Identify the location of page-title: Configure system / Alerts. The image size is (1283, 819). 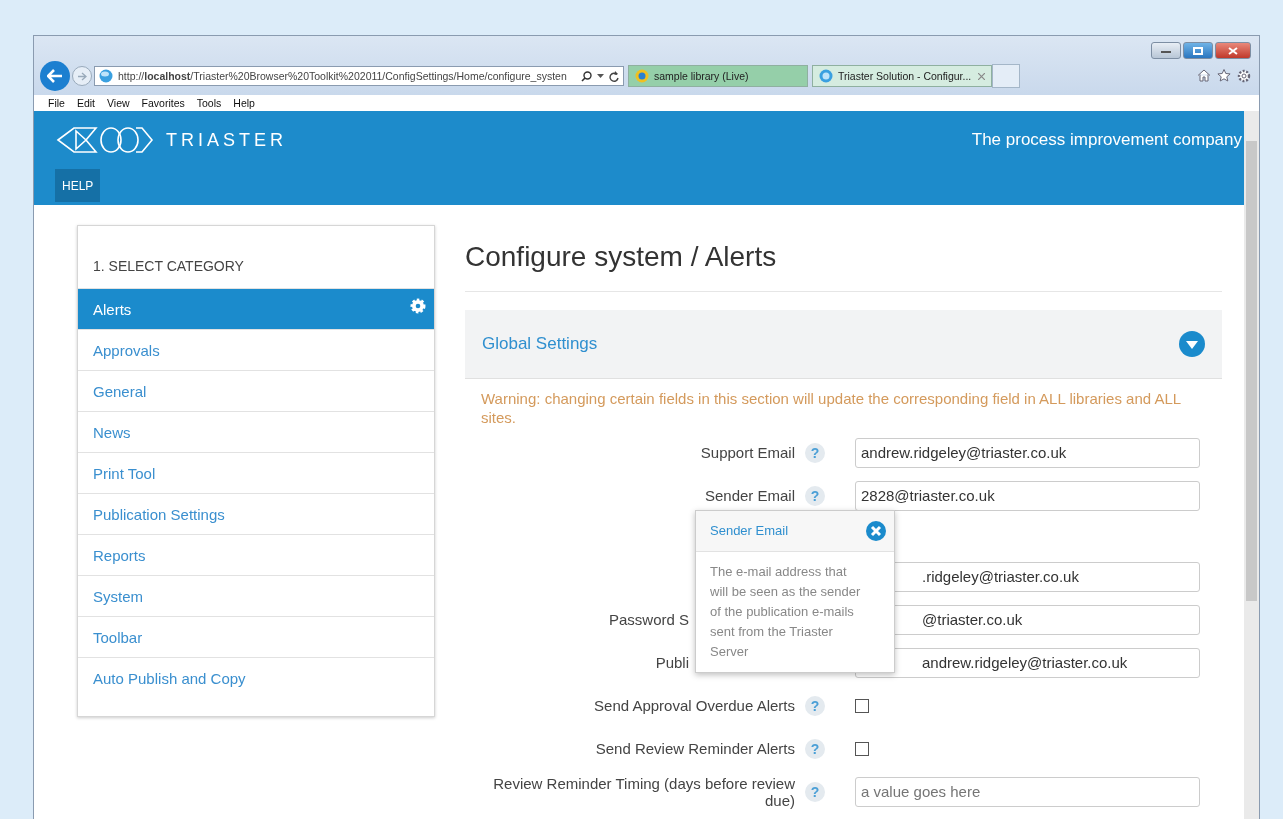
(843, 266).